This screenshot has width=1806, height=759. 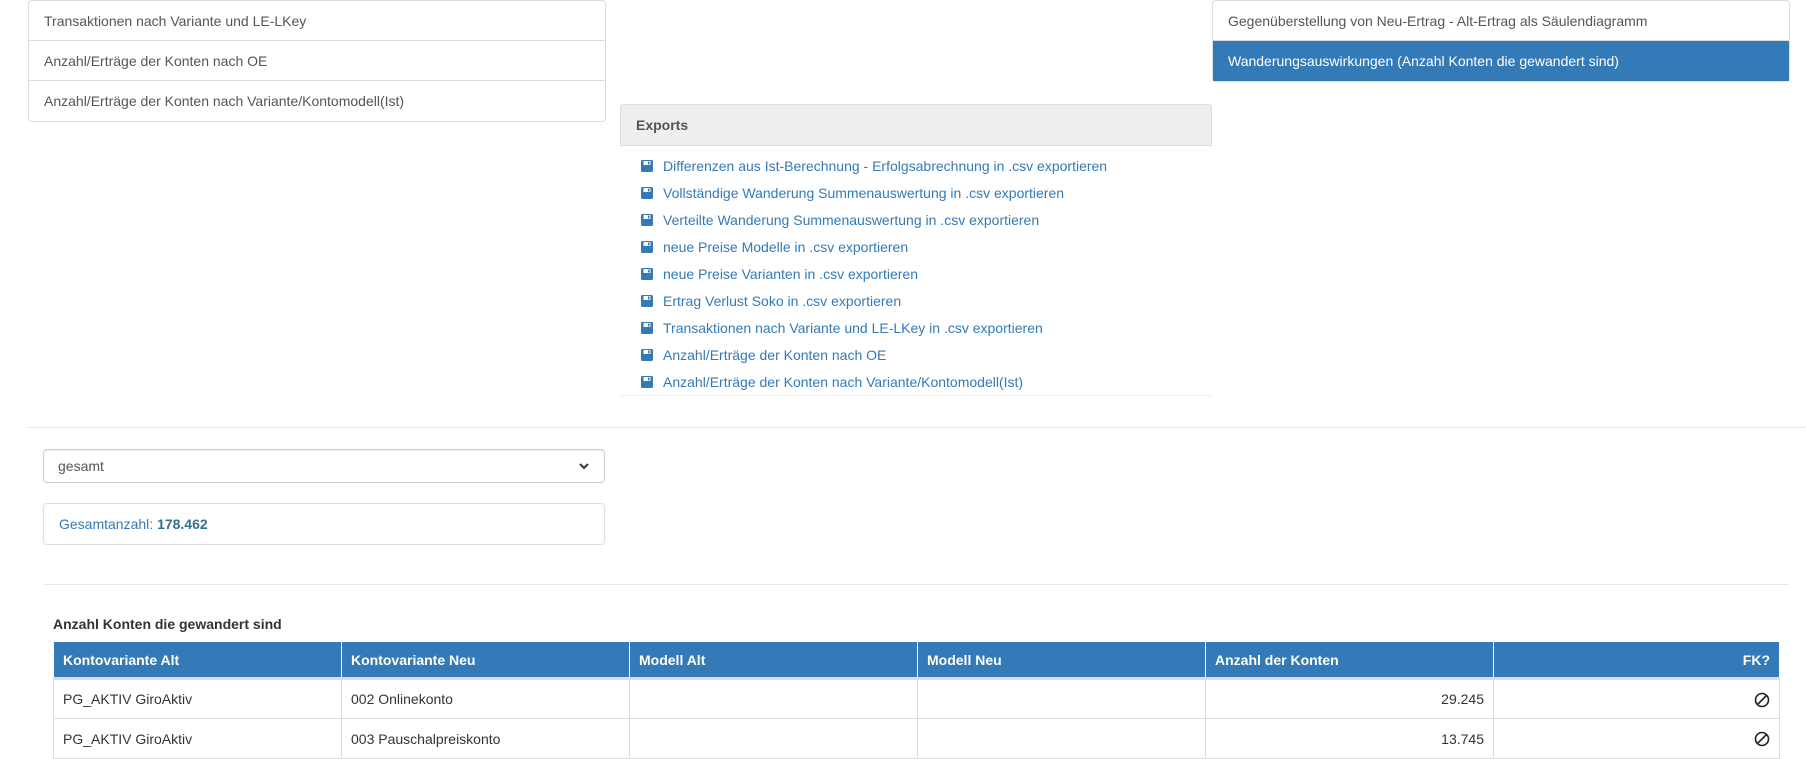 I want to click on column-header-fk: FK?, so click(x=1636, y=660).